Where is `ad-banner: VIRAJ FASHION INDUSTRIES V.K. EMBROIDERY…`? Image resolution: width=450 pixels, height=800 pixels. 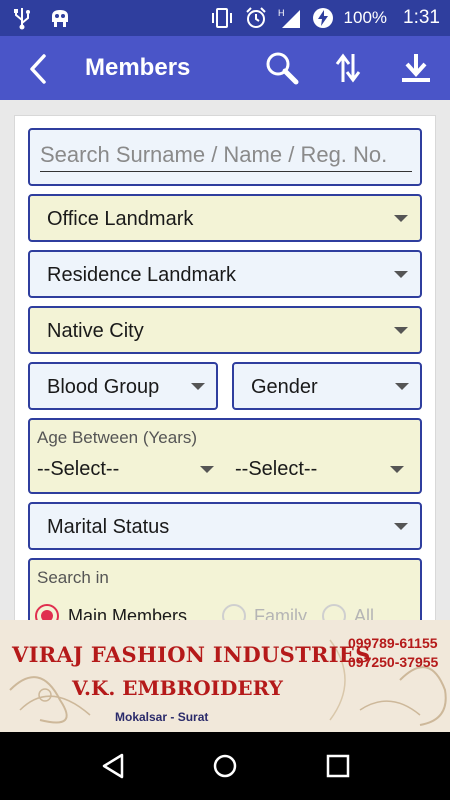 ad-banner: VIRAJ FASHION INDUSTRIES V.K. EMBROIDERY… is located at coordinates (225, 676).